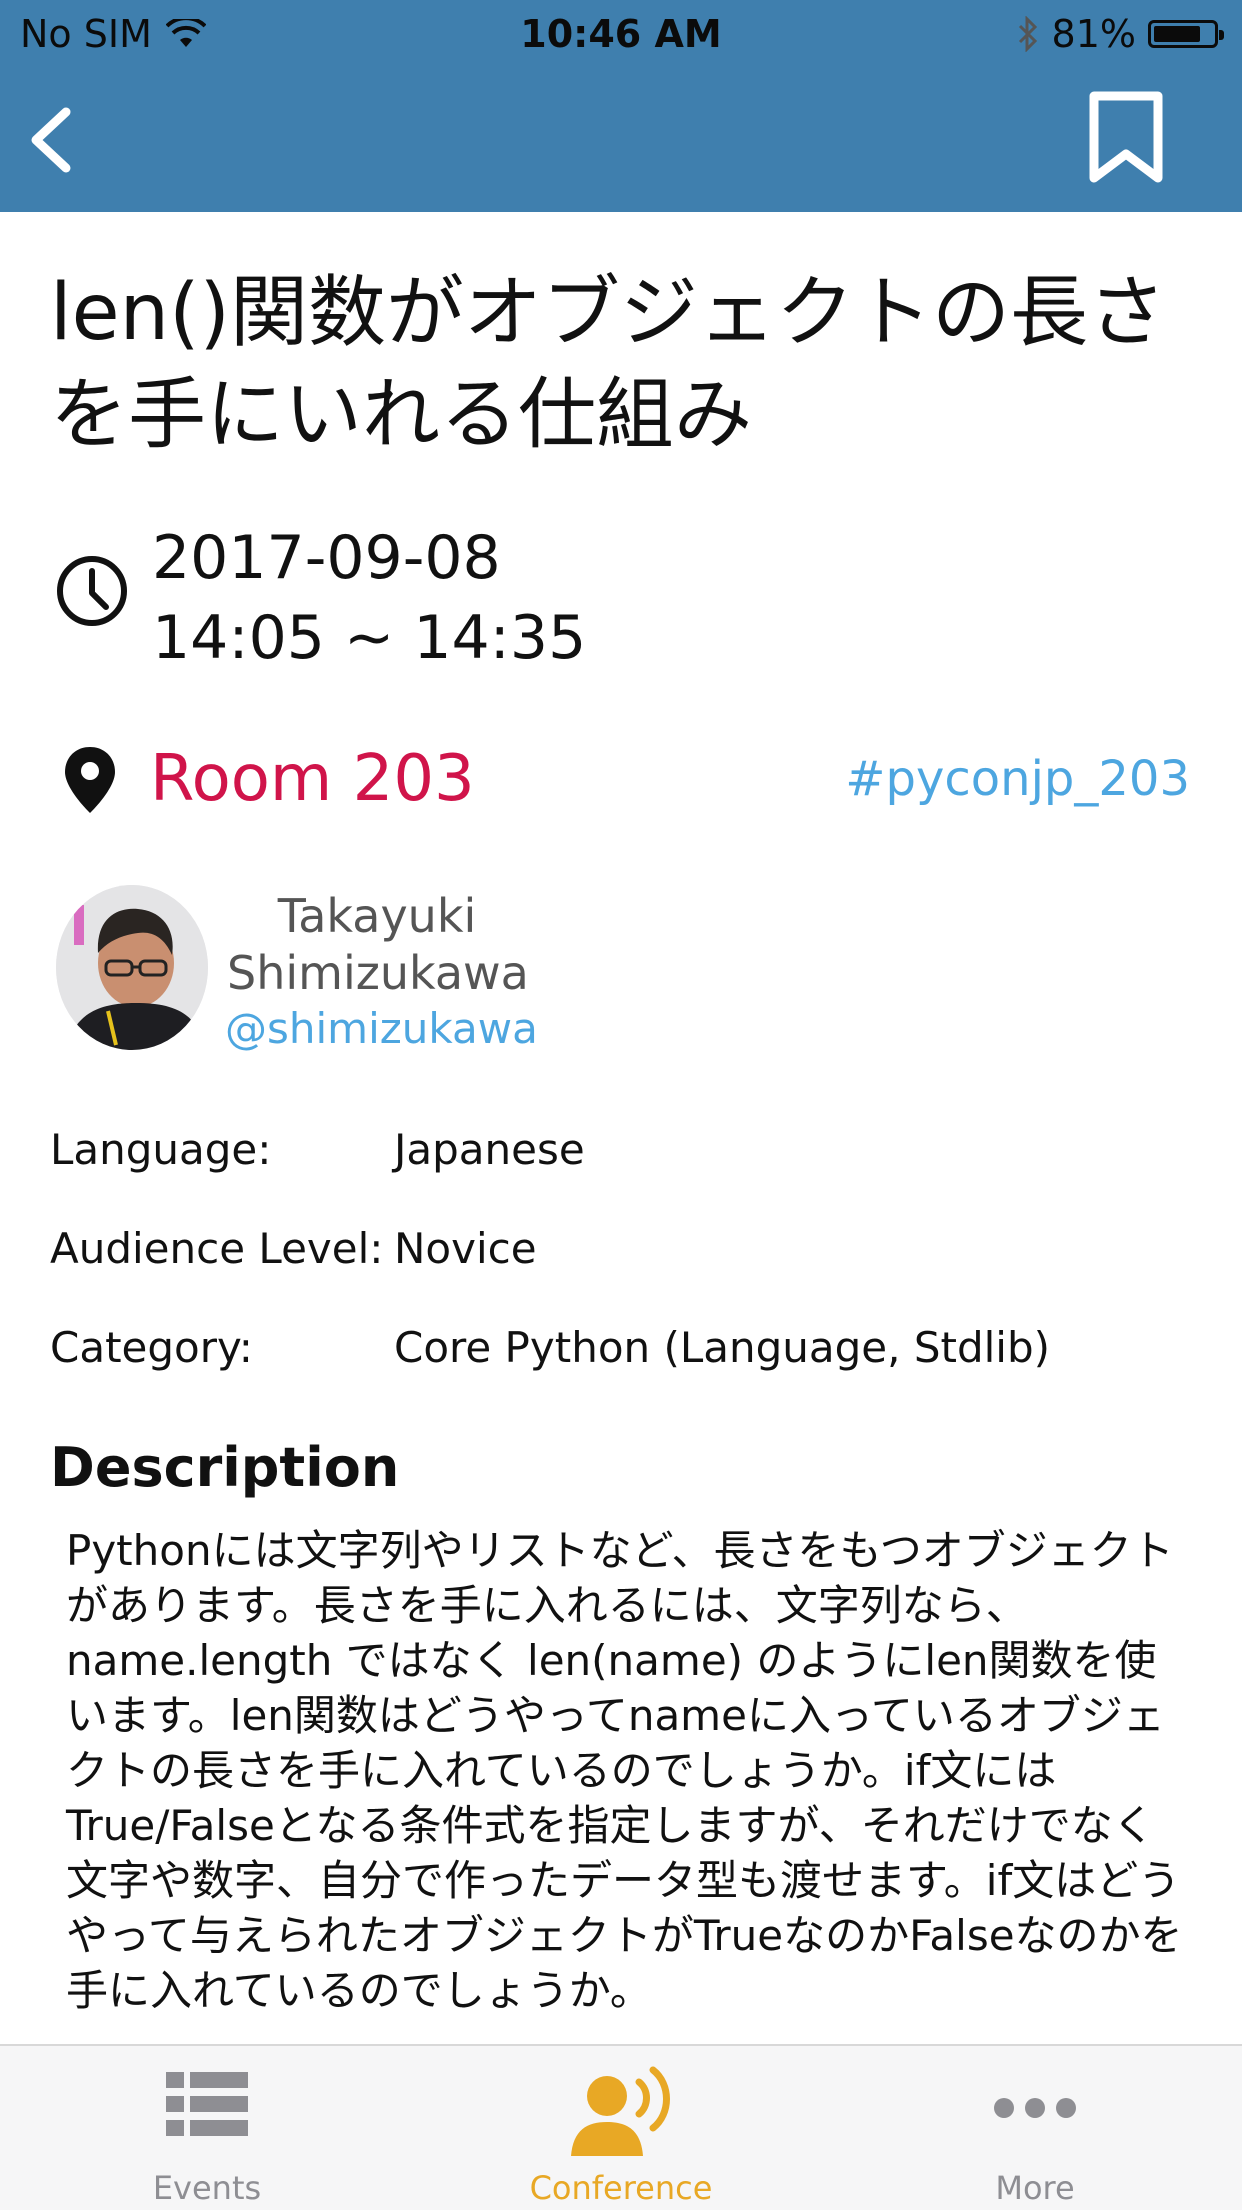 The height and width of the screenshot is (2210, 1242). I want to click on speaker-avatar, so click(132, 967).